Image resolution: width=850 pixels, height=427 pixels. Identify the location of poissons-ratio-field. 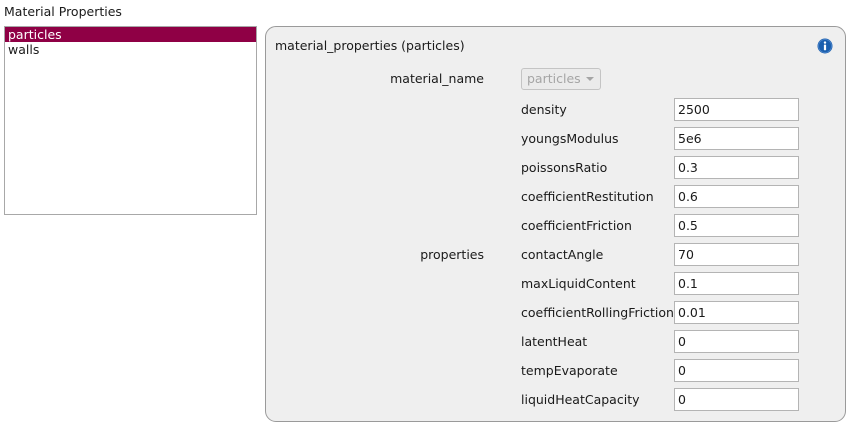
(736, 167).